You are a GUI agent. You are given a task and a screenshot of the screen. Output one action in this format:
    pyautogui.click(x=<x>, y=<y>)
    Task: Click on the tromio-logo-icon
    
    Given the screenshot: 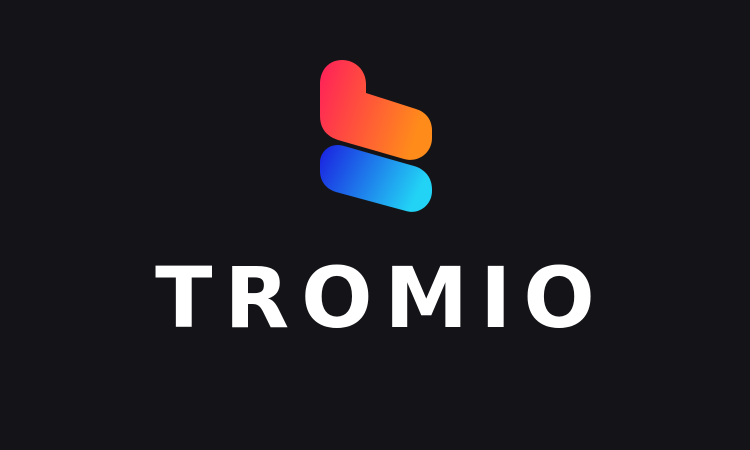 What is the action you would take?
    pyautogui.click(x=376, y=136)
    